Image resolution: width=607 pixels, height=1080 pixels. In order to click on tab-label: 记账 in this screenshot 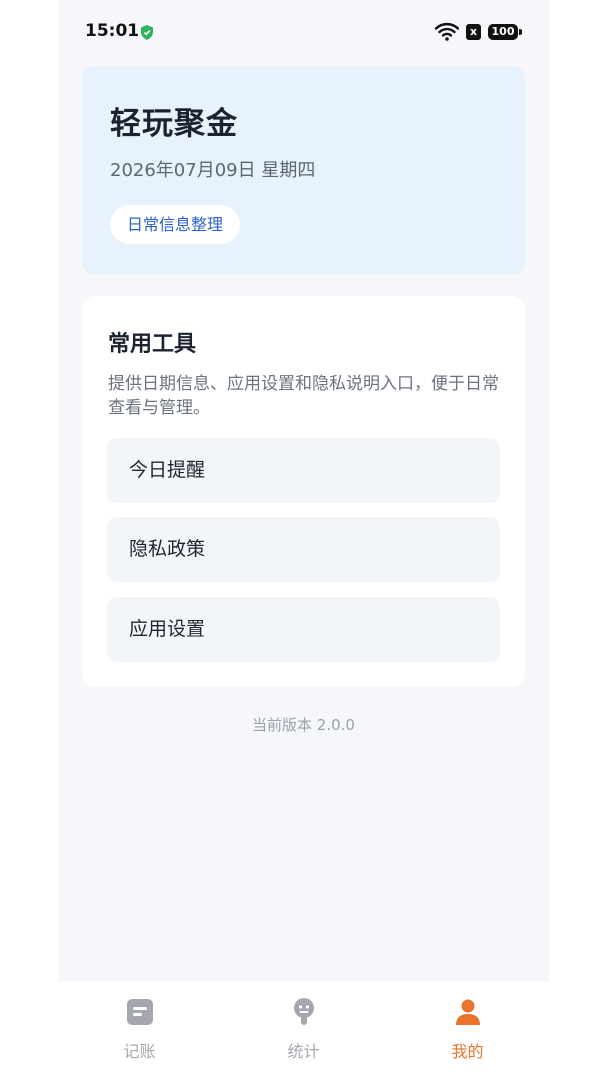, I will do `click(139, 1051)`.